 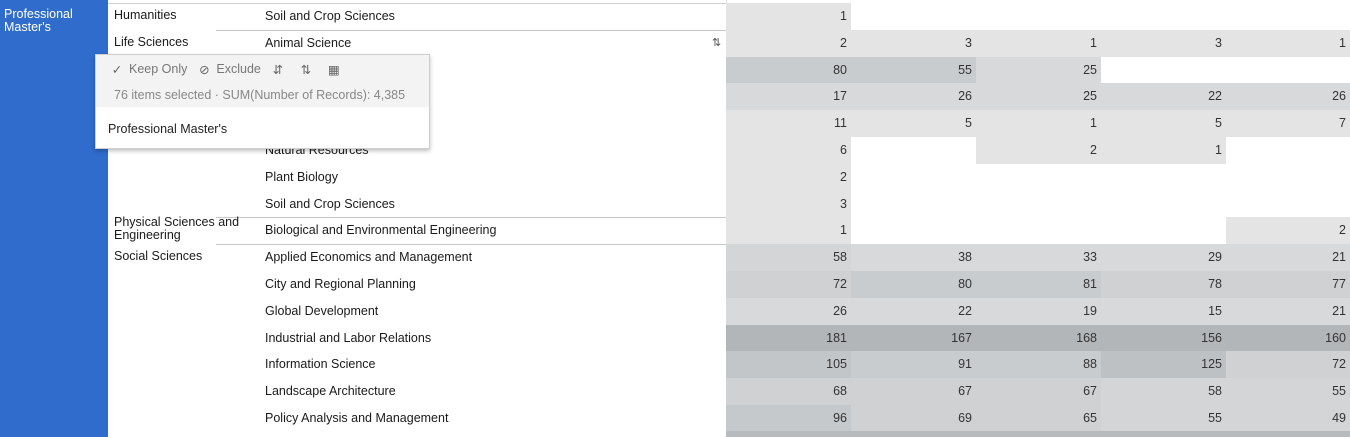 What do you see at coordinates (788, 338) in the screenshot?
I see `table-cell: 181` at bounding box center [788, 338].